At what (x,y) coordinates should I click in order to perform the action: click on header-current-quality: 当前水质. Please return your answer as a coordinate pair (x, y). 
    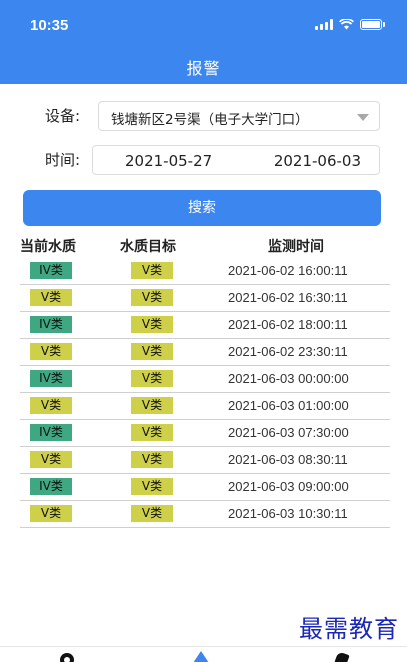
    Looking at the image, I should click on (48, 247).